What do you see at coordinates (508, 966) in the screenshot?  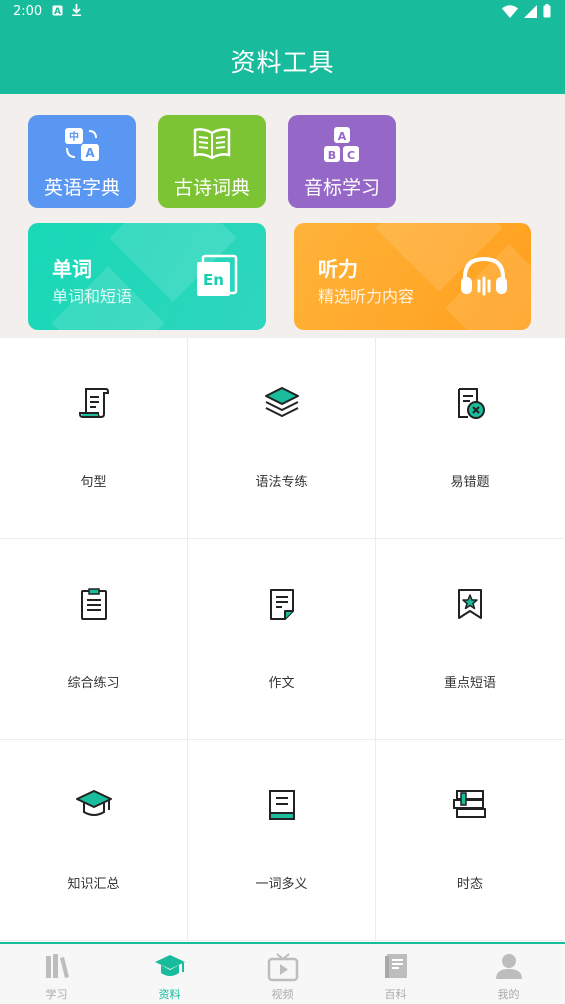 I see `person-icon` at bounding box center [508, 966].